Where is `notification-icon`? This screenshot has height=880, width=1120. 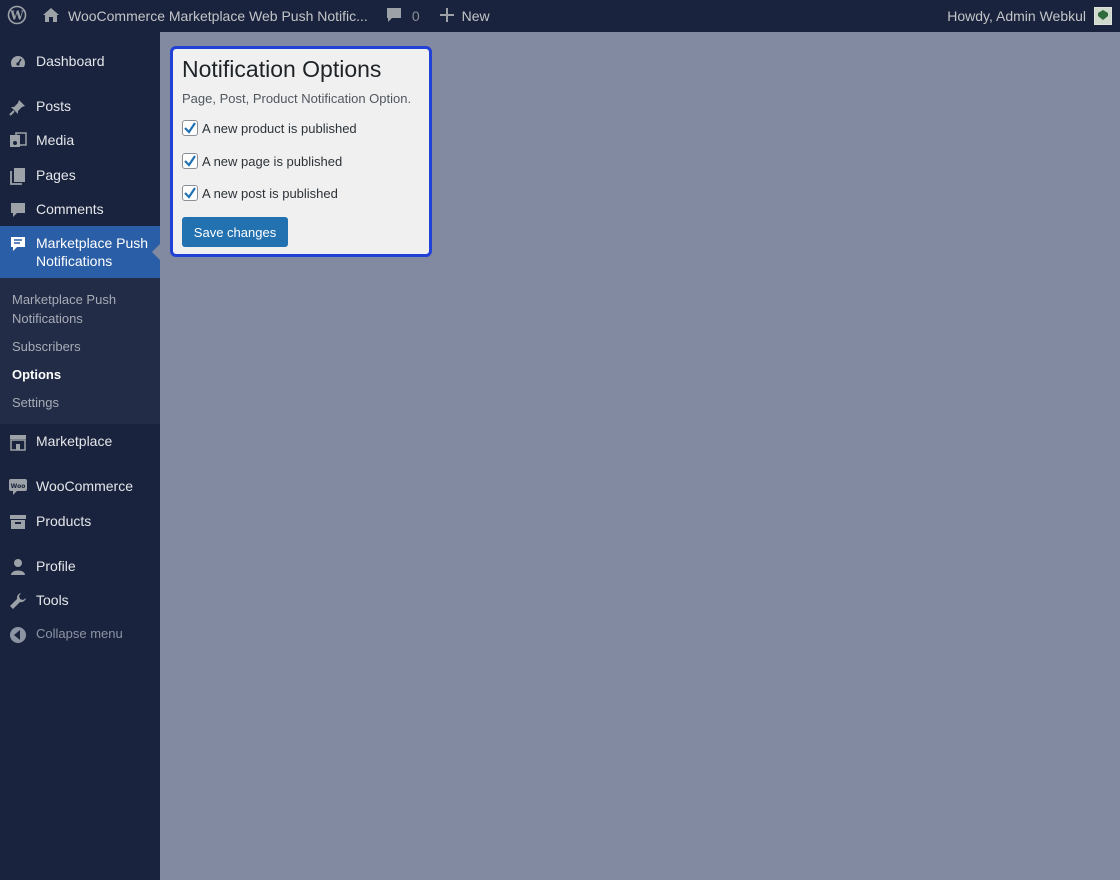 notification-icon is located at coordinates (18, 244).